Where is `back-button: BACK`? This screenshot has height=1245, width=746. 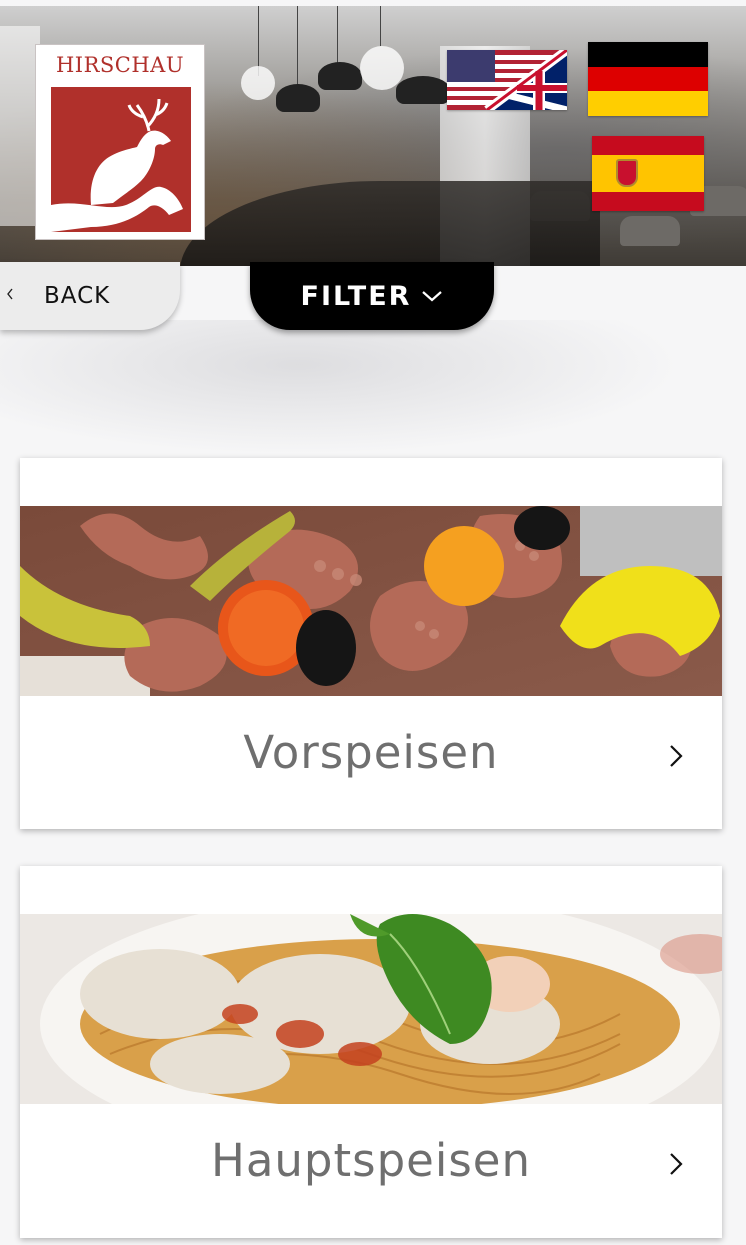 back-button: BACK is located at coordinates (90, 296).